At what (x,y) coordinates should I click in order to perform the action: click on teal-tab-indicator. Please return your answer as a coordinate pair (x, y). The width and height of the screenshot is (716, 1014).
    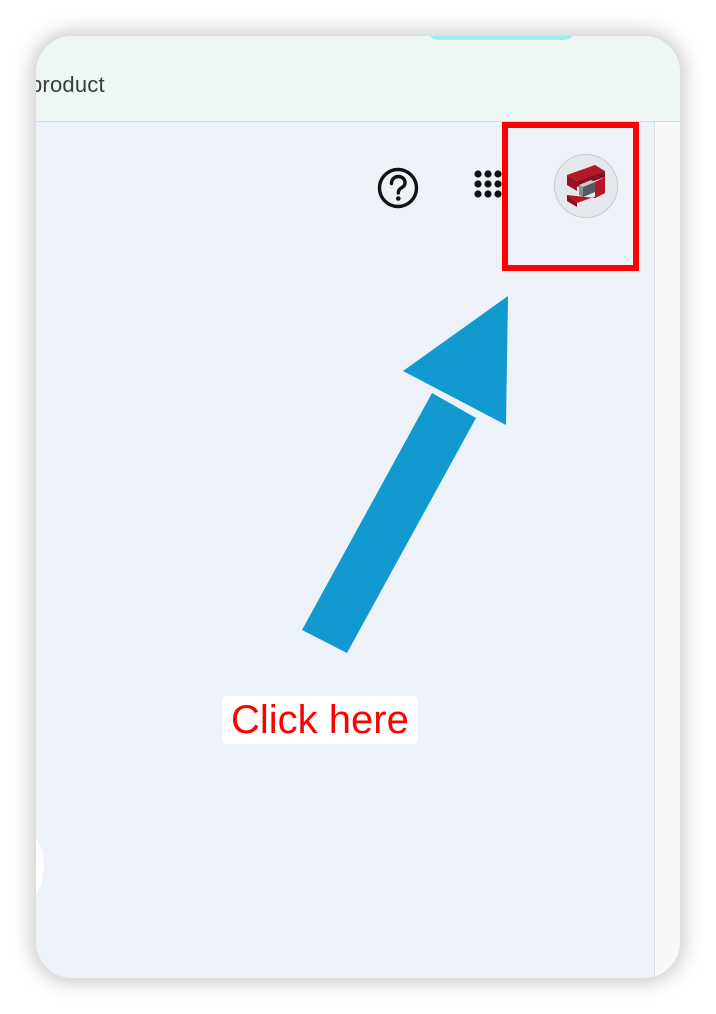
    Looking at the image, I should click on (501, 38).